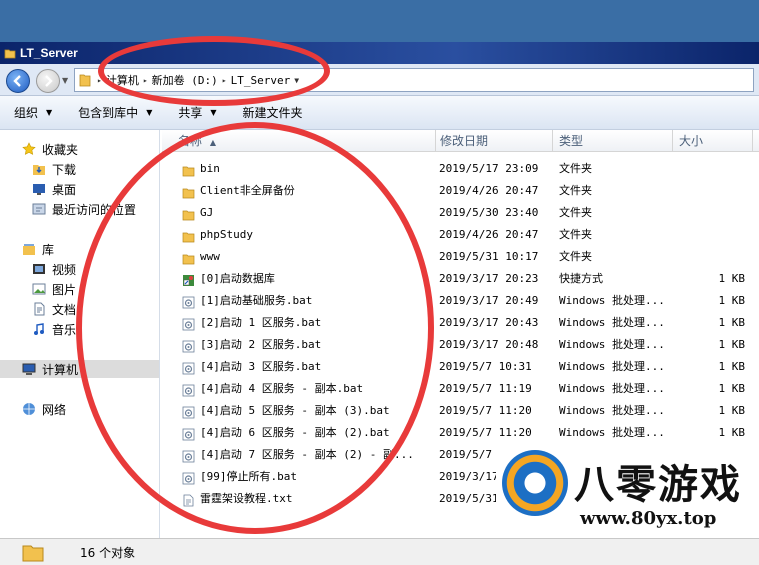 This screenshot has height=565, width=759. I want to click on file-row: [0]启动数据库 2019/3/17 20:23 快捷方式 1 KB, so click(460, 279).